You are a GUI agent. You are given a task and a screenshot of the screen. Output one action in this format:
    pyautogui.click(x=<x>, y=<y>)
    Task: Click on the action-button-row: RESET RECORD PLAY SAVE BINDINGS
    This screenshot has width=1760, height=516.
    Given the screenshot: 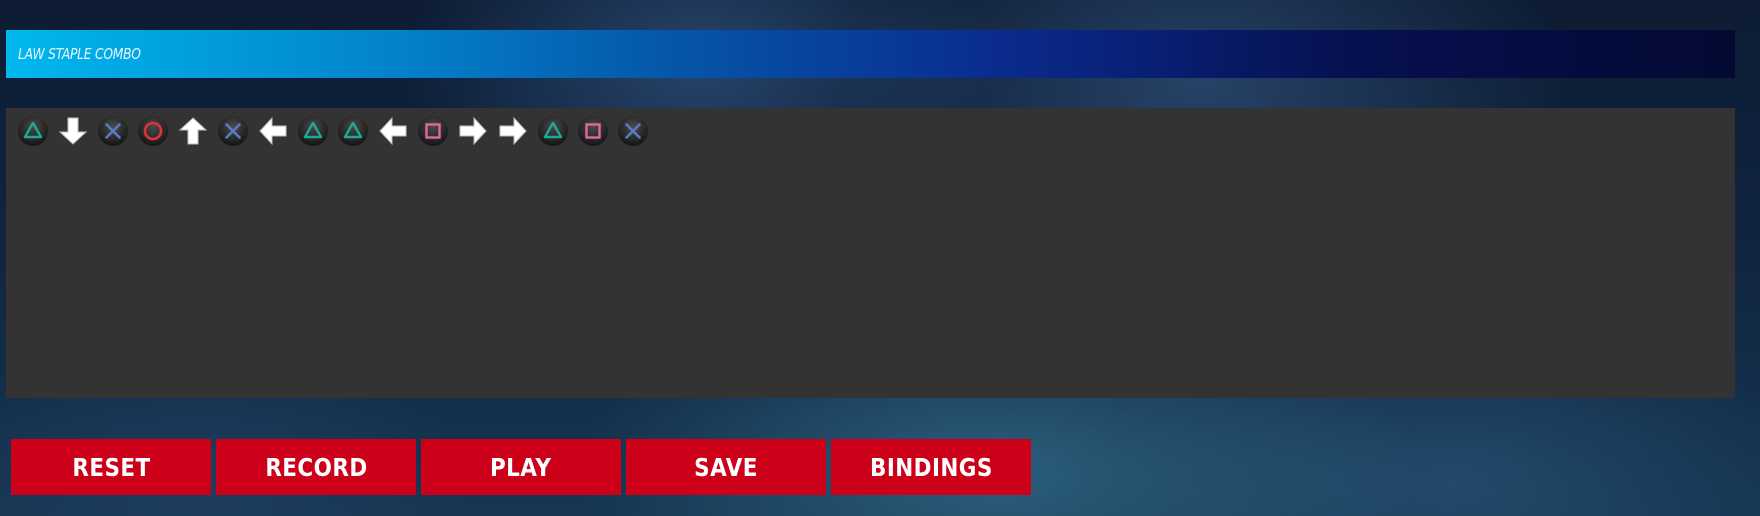 What is the action you would take?
    pyautogui.click(x=521, y=467)
    